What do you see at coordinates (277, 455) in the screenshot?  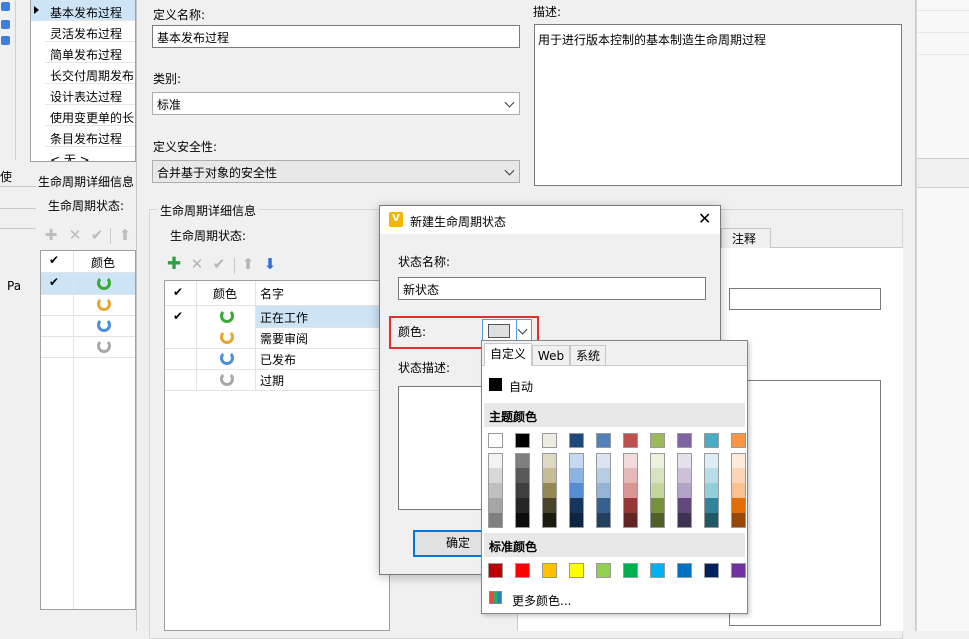 I see `states-grid: ✔ 颜色 名字 ✔ 正在工作 需要审阅 已发布 过期` at bounding box center [277, 455].